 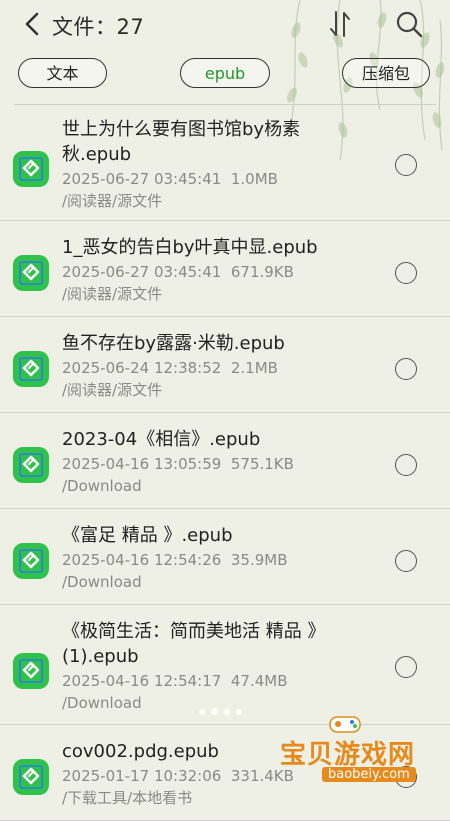 I want to click on file-size: 2.1MB, so click(x=254, y=368).